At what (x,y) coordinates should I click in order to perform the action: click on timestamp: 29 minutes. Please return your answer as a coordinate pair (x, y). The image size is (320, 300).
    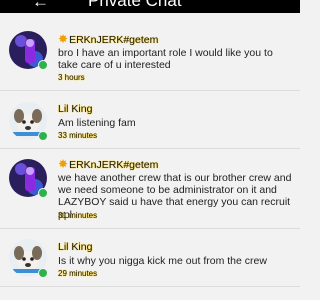
    Looking at the image, I should click on (78, 273).